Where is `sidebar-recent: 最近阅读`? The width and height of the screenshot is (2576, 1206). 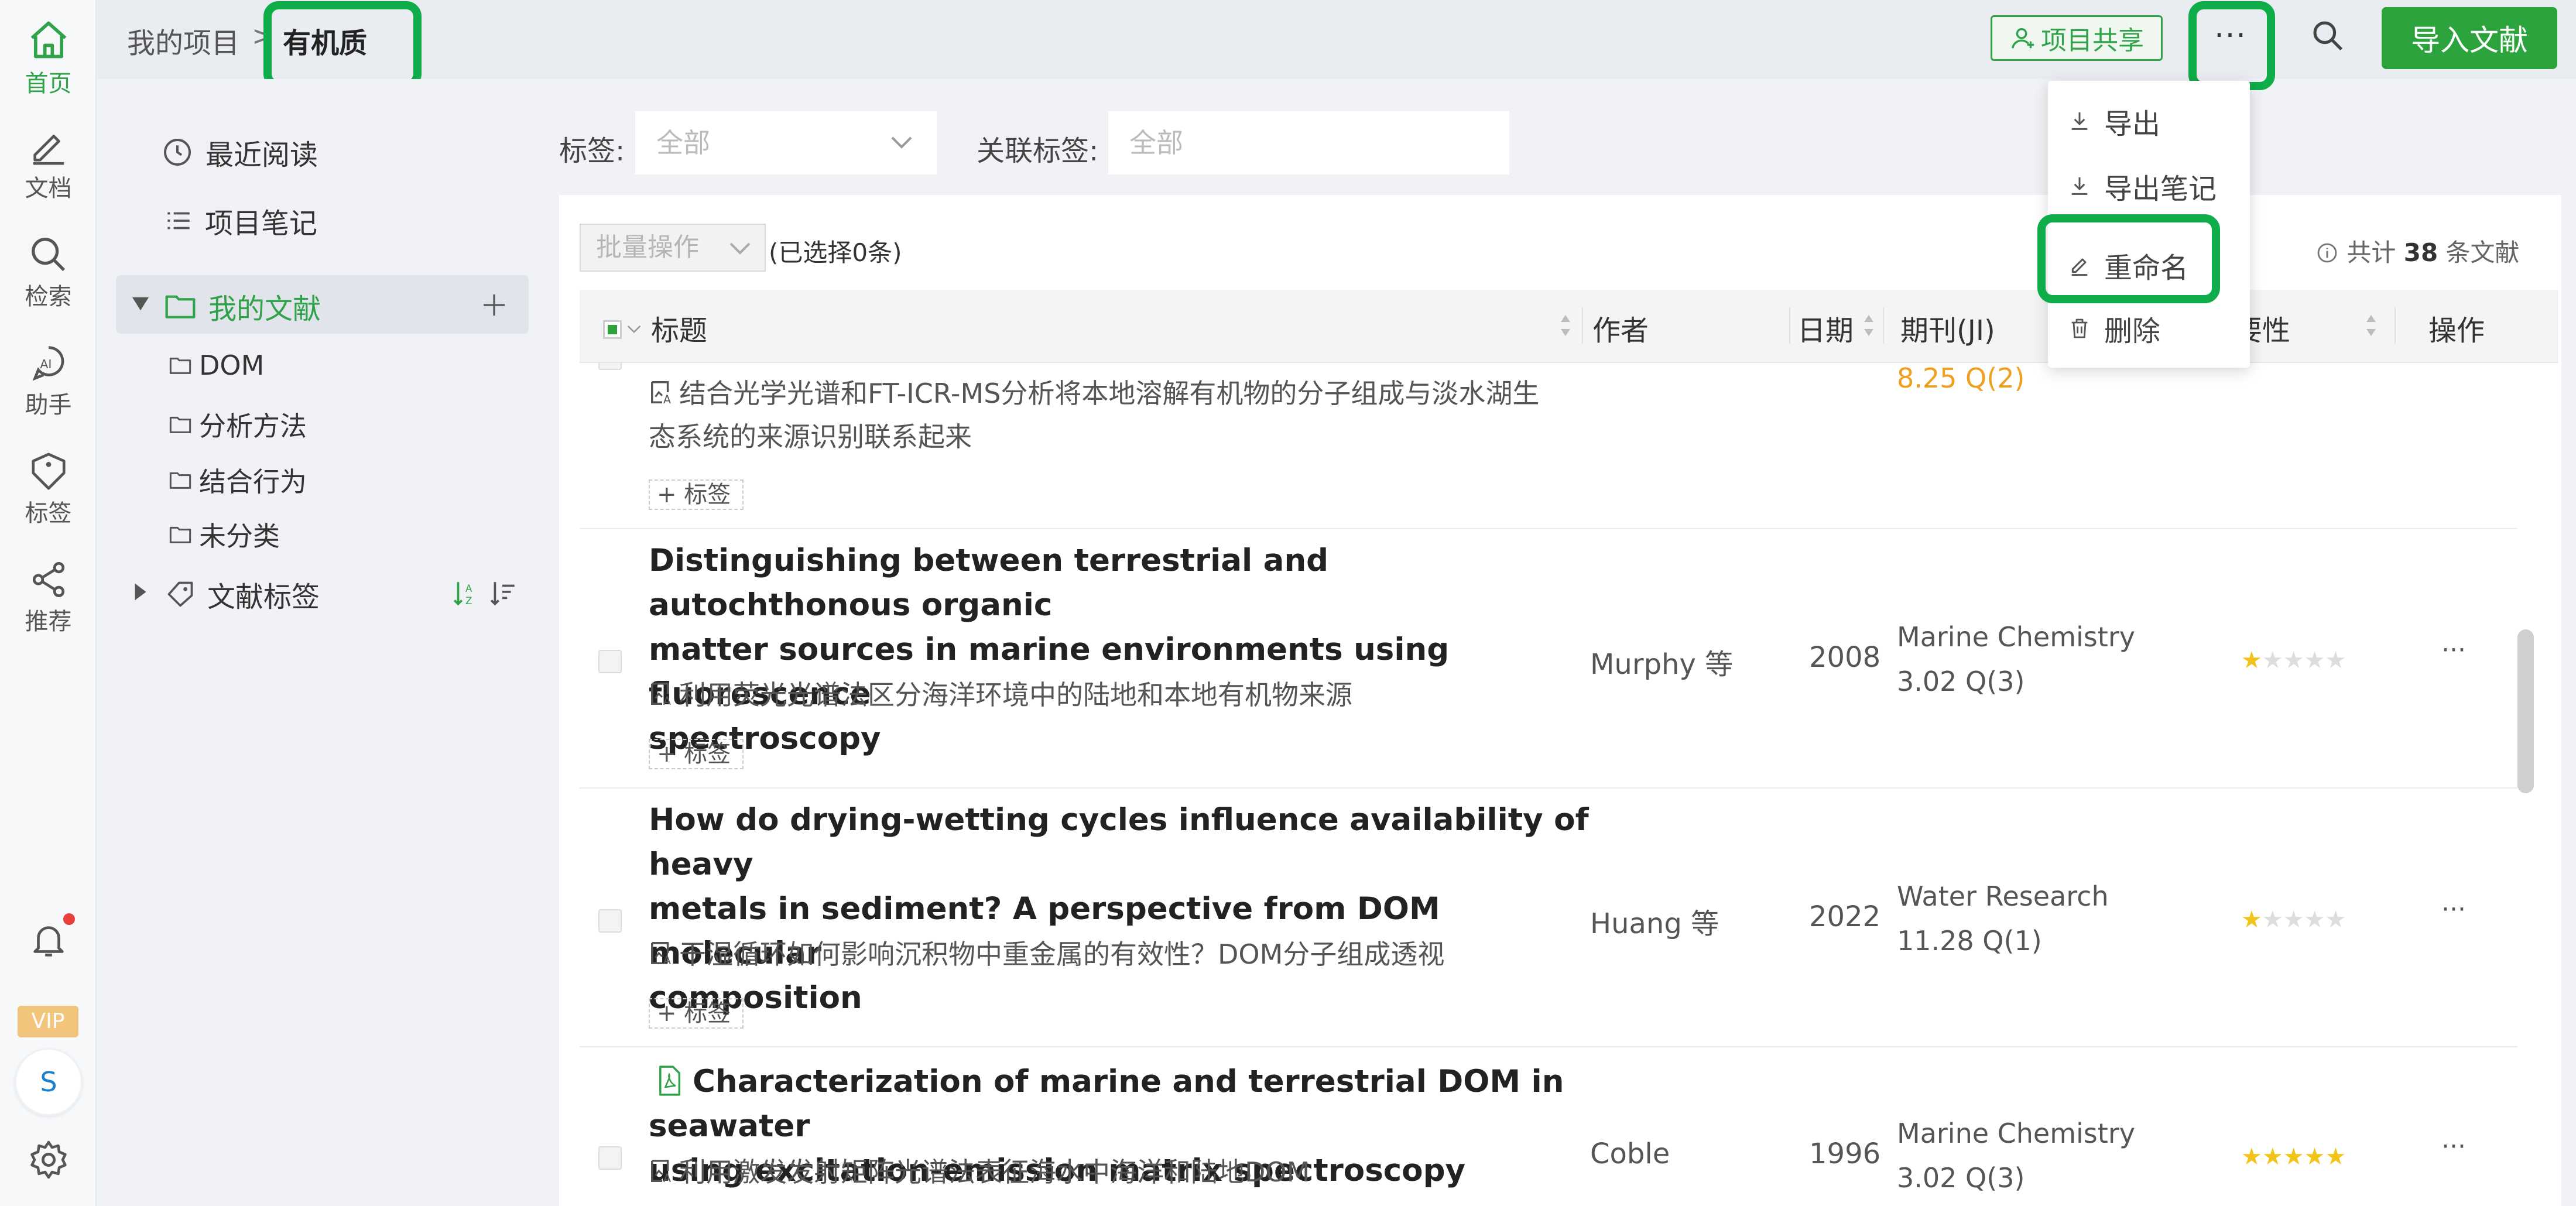 sidebar-recent: 最近阅读 is located at coordinates (239, 152).